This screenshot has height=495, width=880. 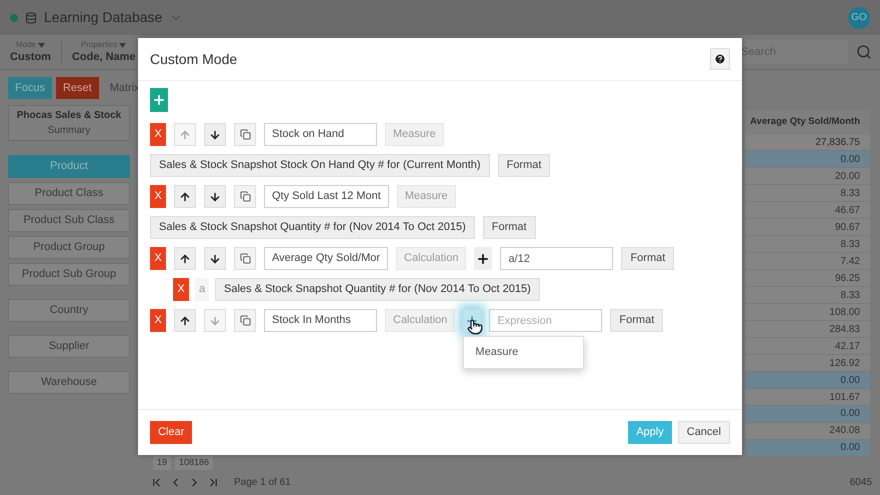 What do you see at coordinates (69, 116) in the screenshot?
I see `view-title: Phocas Sales & Stock` at bounding box center [69, 116].